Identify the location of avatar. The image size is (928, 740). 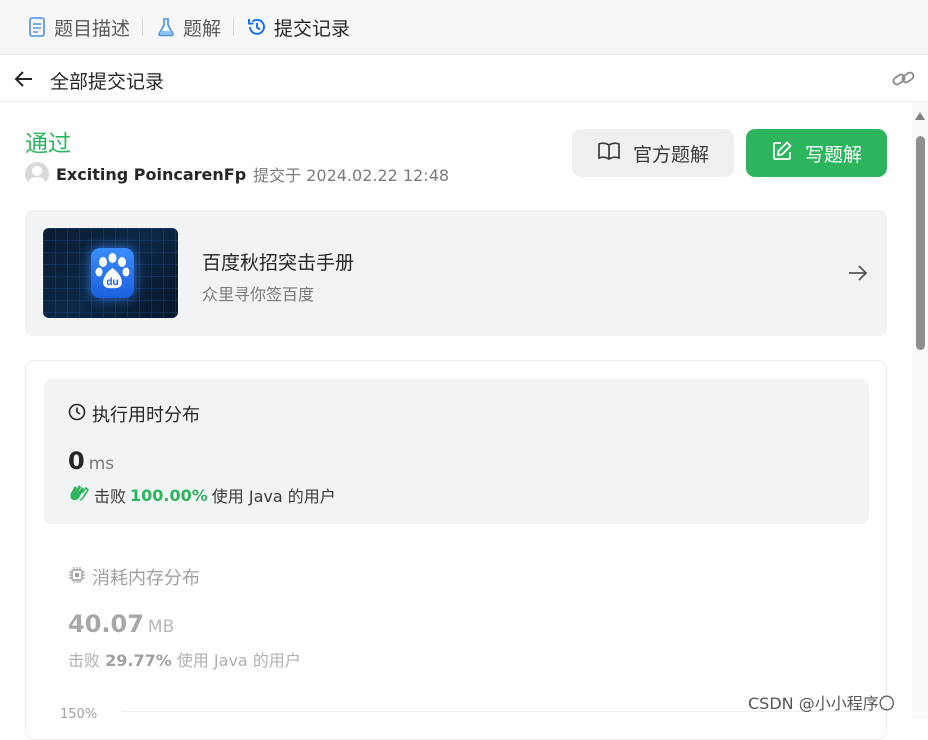
(37, 174).